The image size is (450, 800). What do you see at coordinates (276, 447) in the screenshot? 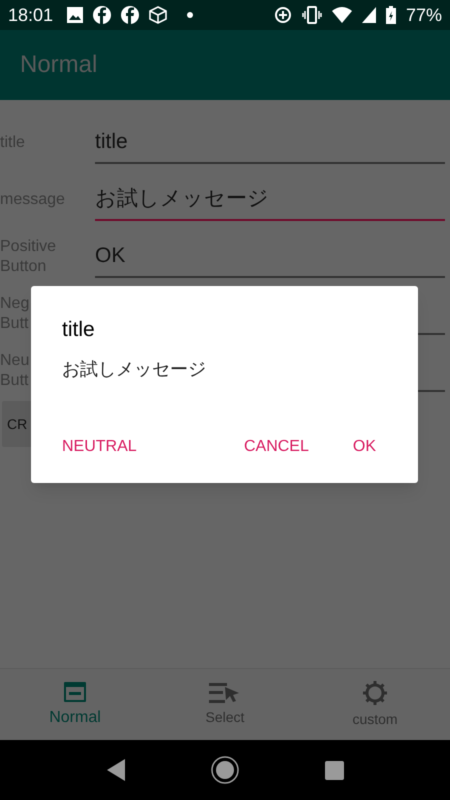
I see `dialog-button: CANCEL` at bounding box center [276, 447].